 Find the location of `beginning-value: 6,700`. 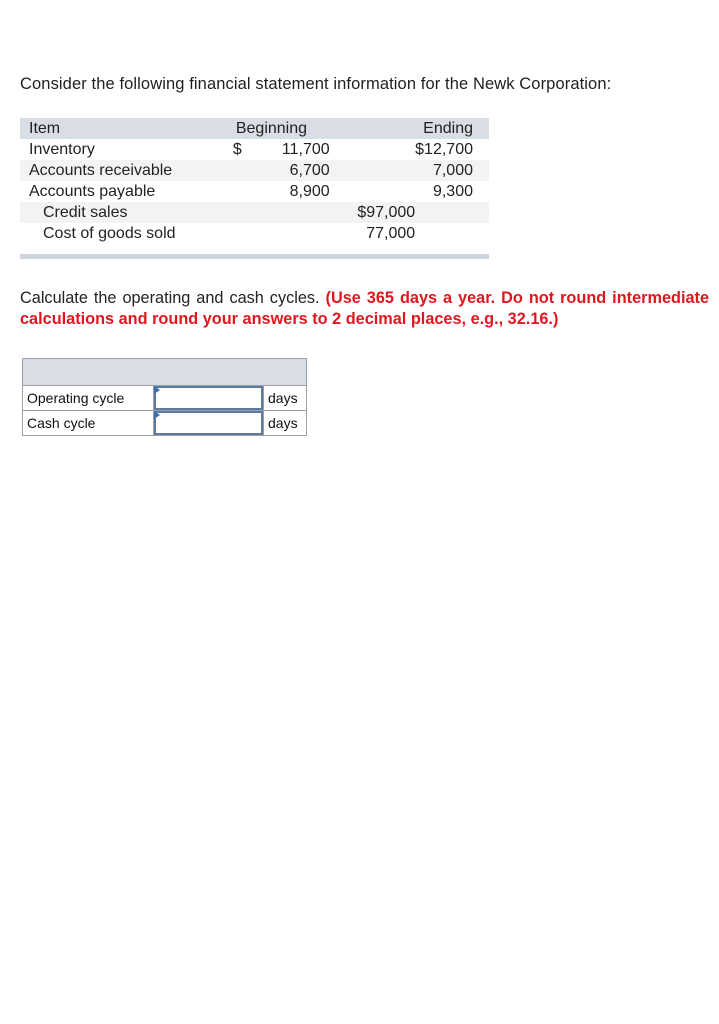

beginning-value: 6,700 is located at coordinates (309, 170).